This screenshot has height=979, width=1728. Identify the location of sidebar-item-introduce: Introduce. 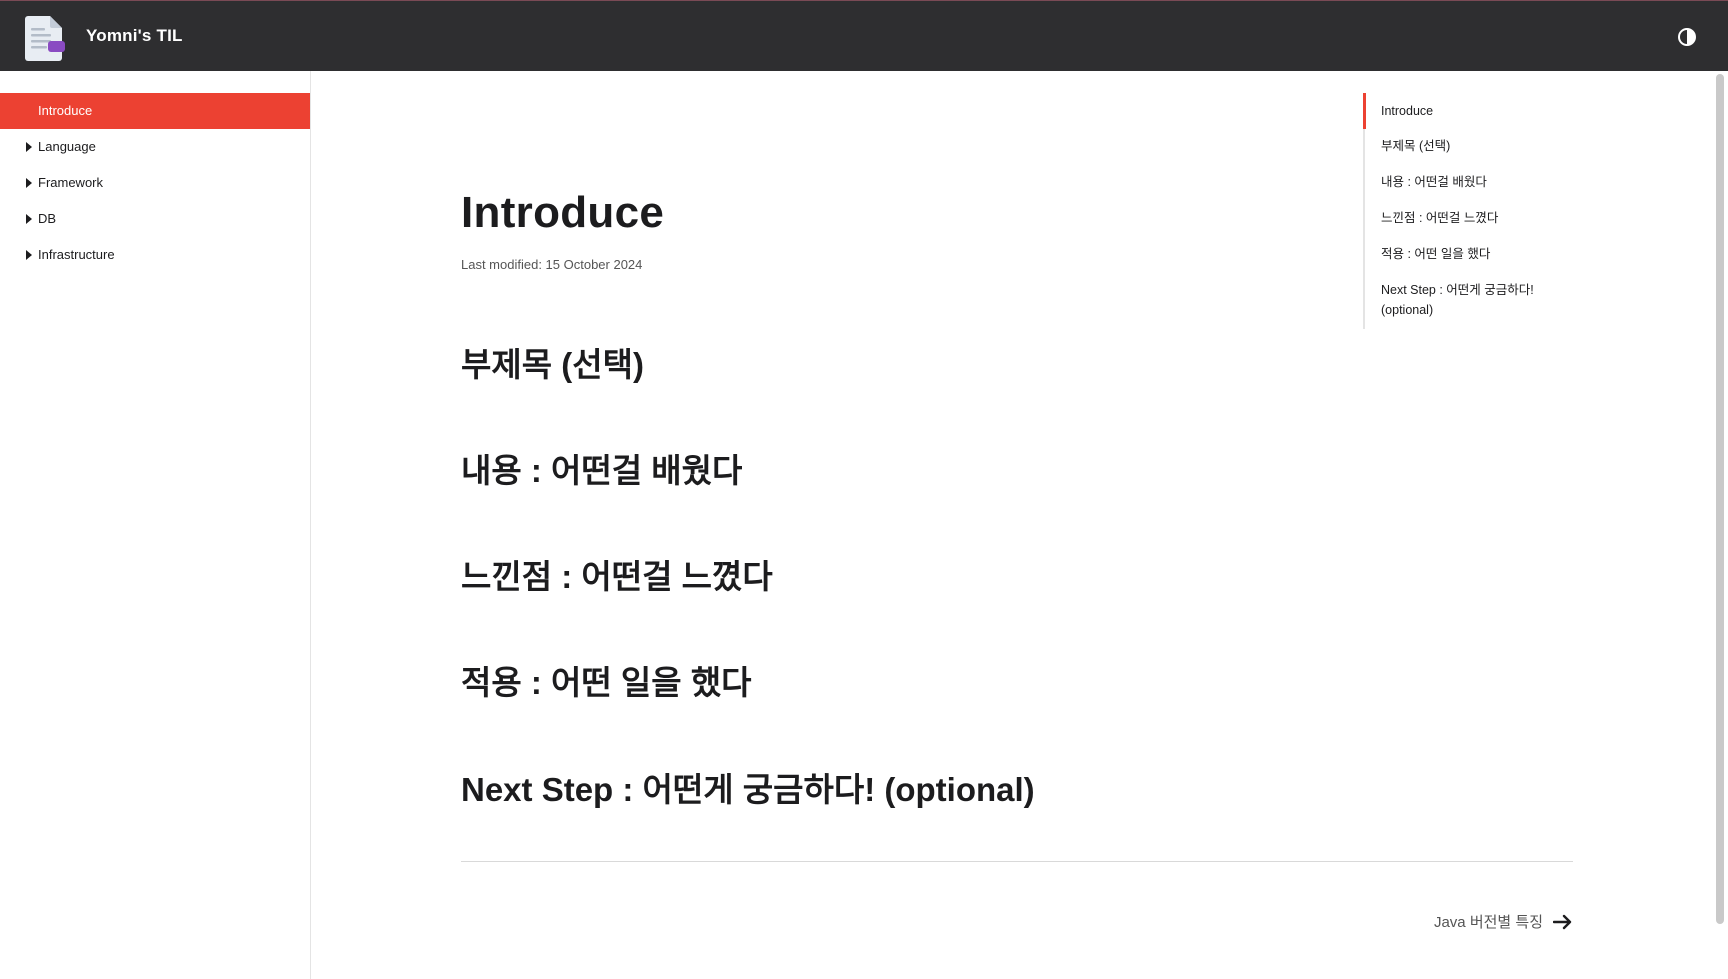
(155, 111).